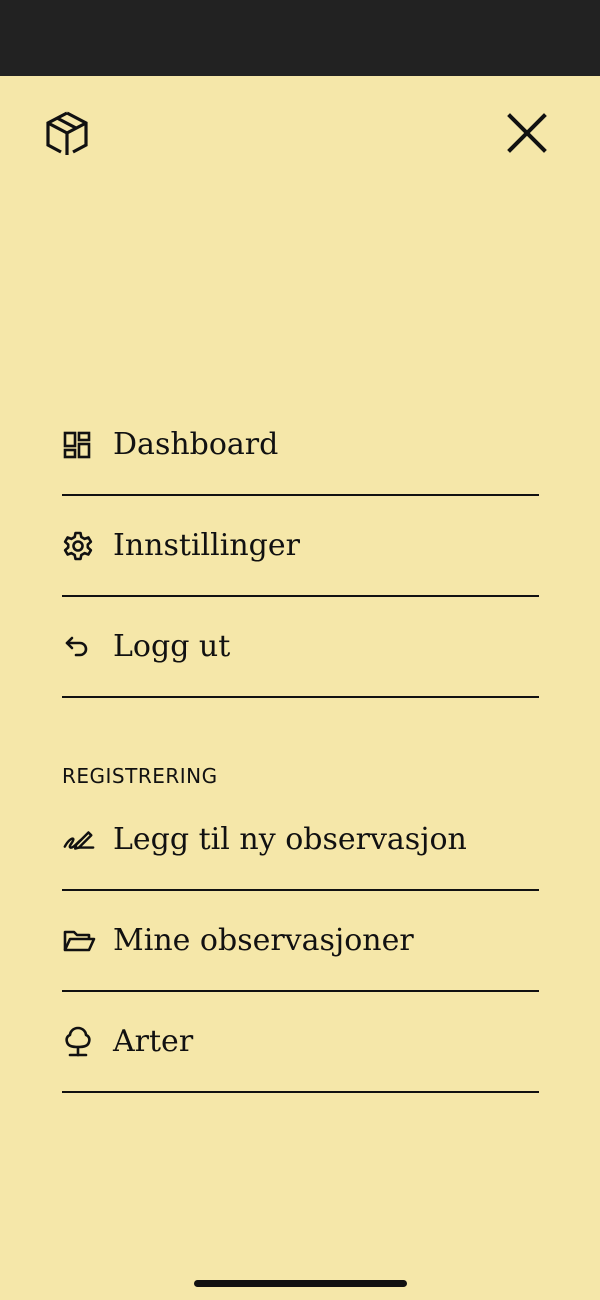 The image size is (600, 1300). I want to click on gear-icon, so click(79, 546).